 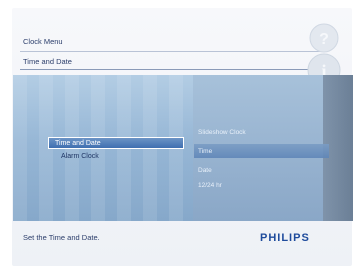 I want to click on submenu-item-date: Date, so click(x=205, y=170).